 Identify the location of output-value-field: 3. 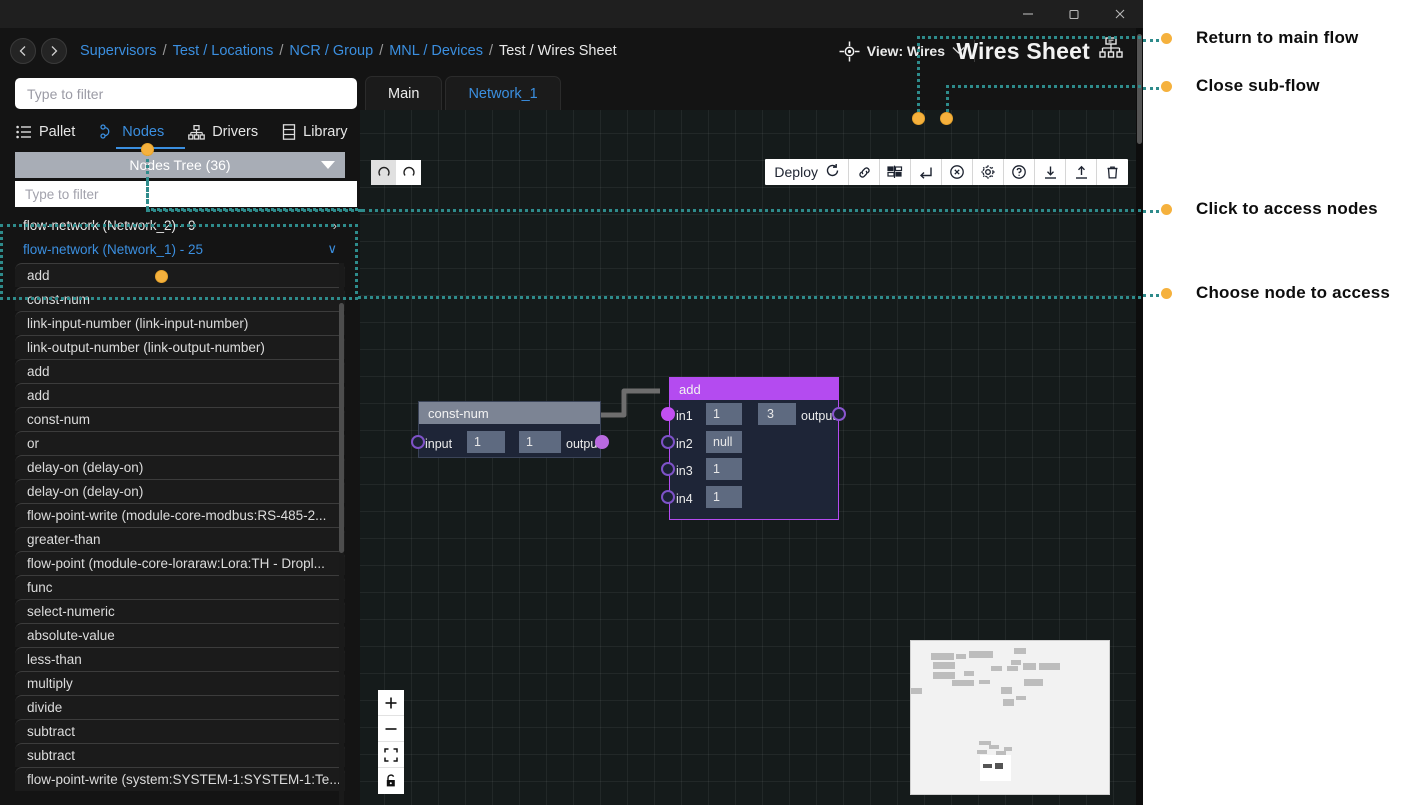
(777, 414).